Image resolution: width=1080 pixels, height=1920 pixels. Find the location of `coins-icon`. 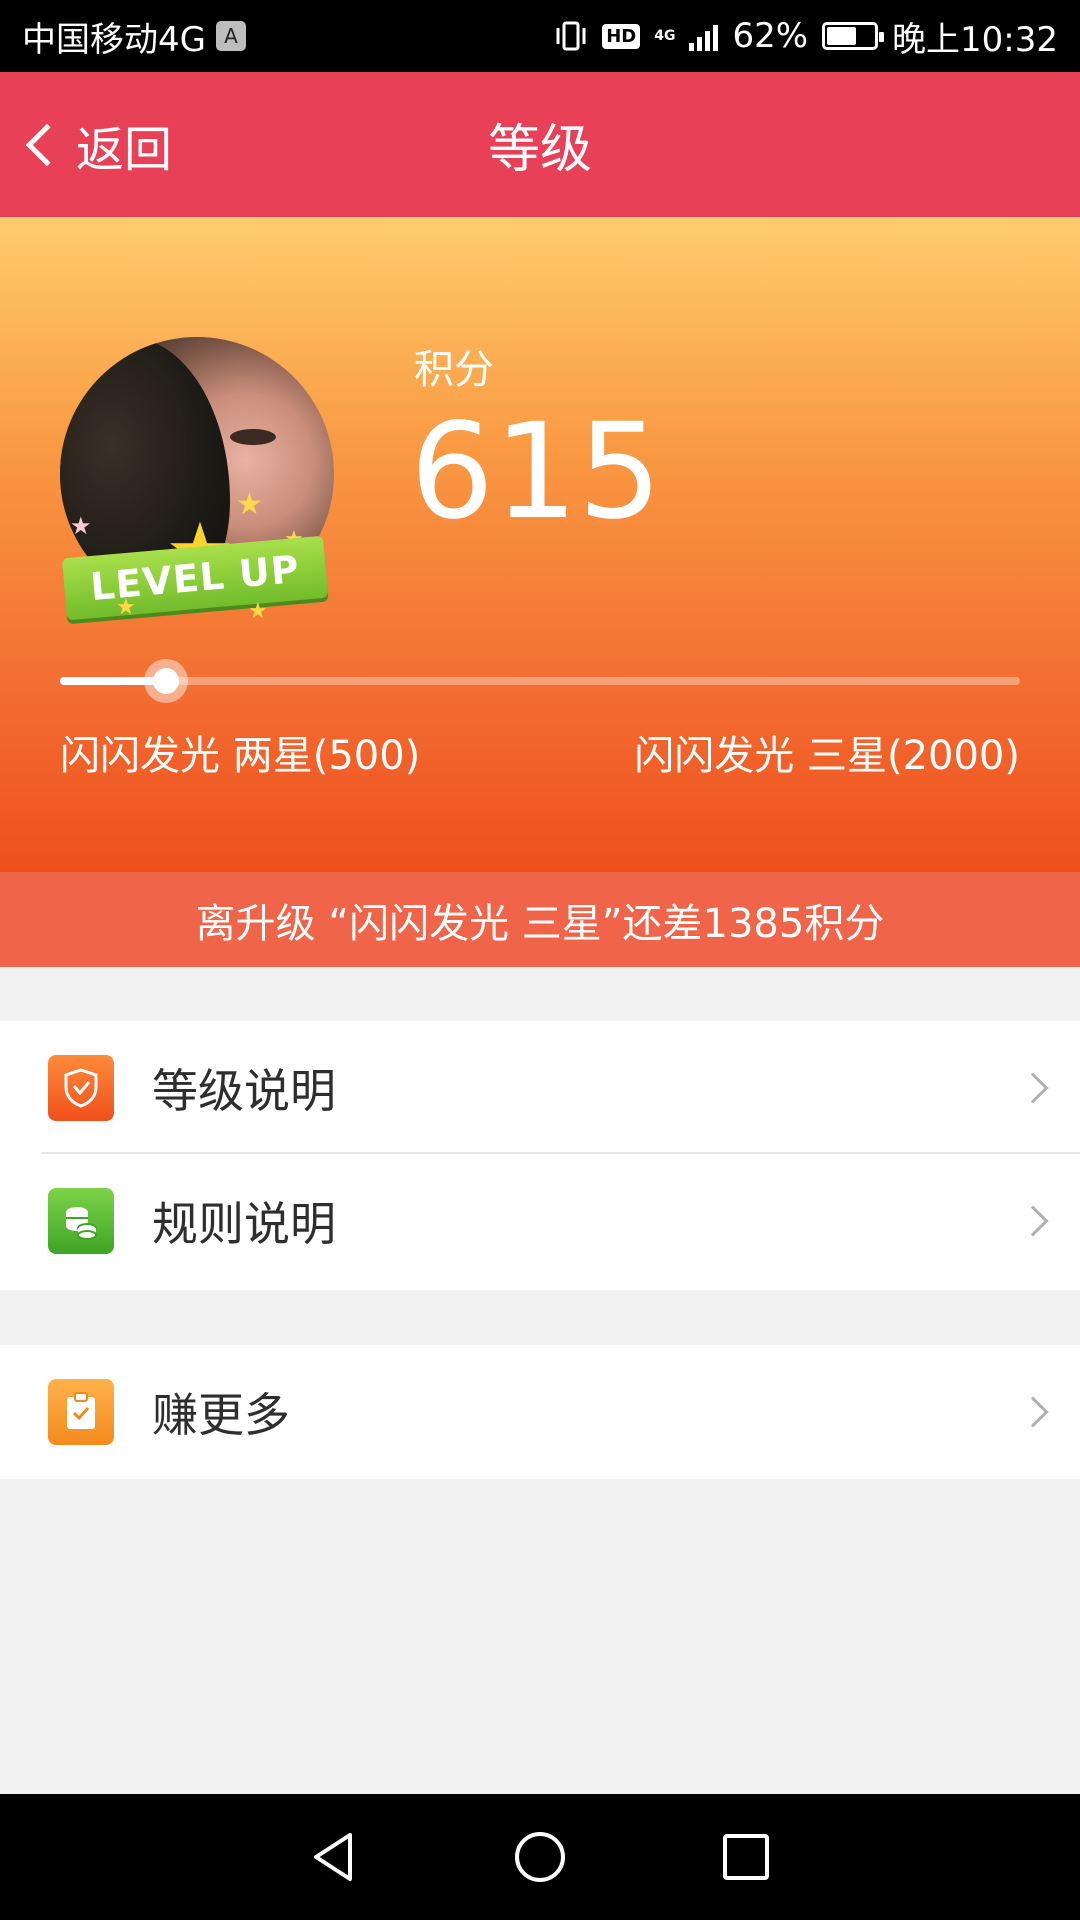

coins-icon is located at coordinates (81, 1221).